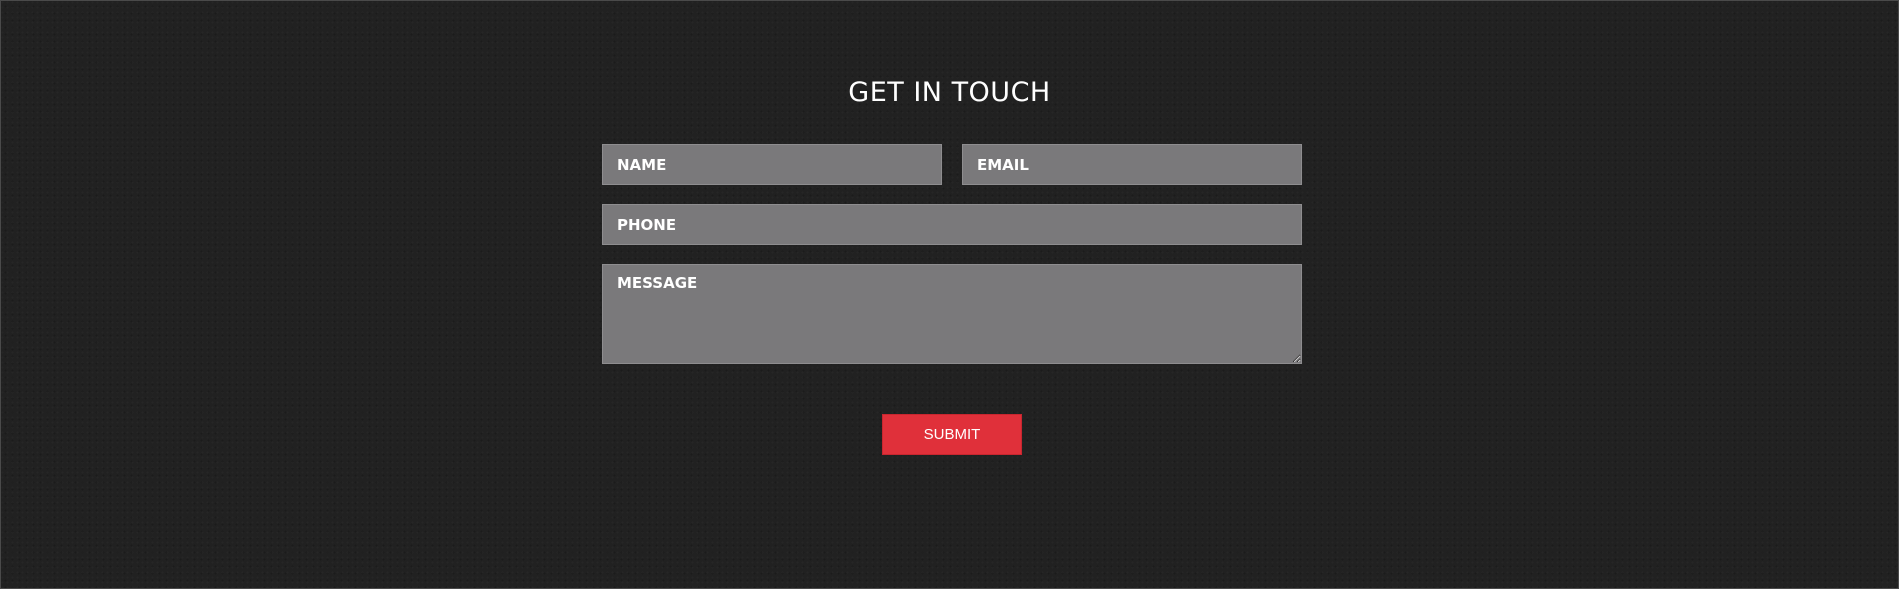 The image size is (1899, 589). Describe the element at coordinates (952, 314) in the screenshot. I see `message-textarea` at that location.